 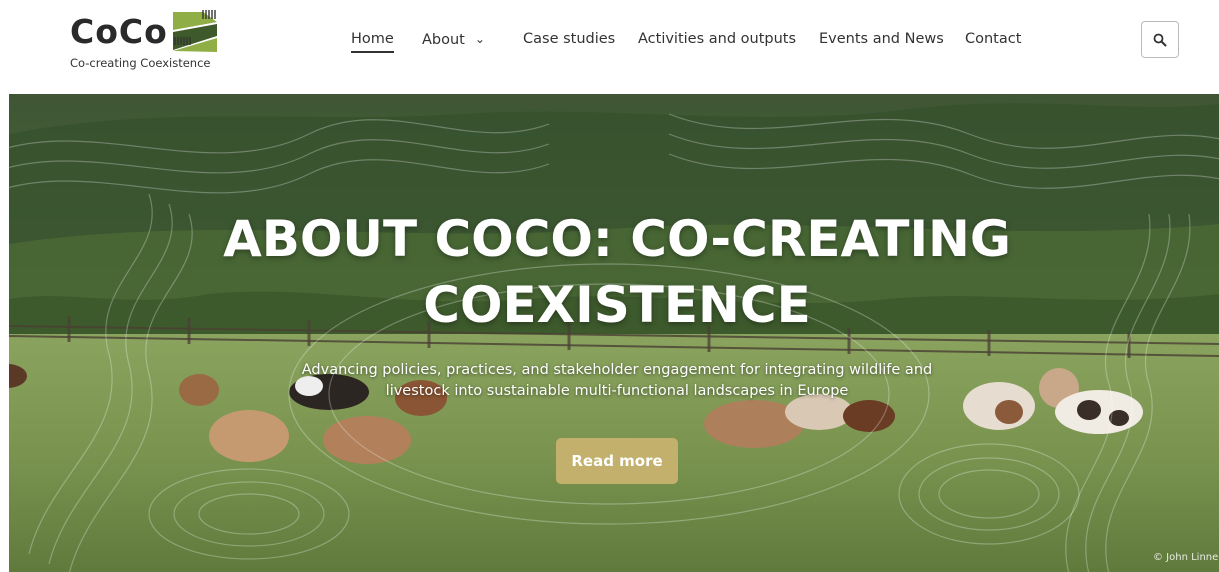 I want to click on nav-item-label: About, so click(x=443, y=40).